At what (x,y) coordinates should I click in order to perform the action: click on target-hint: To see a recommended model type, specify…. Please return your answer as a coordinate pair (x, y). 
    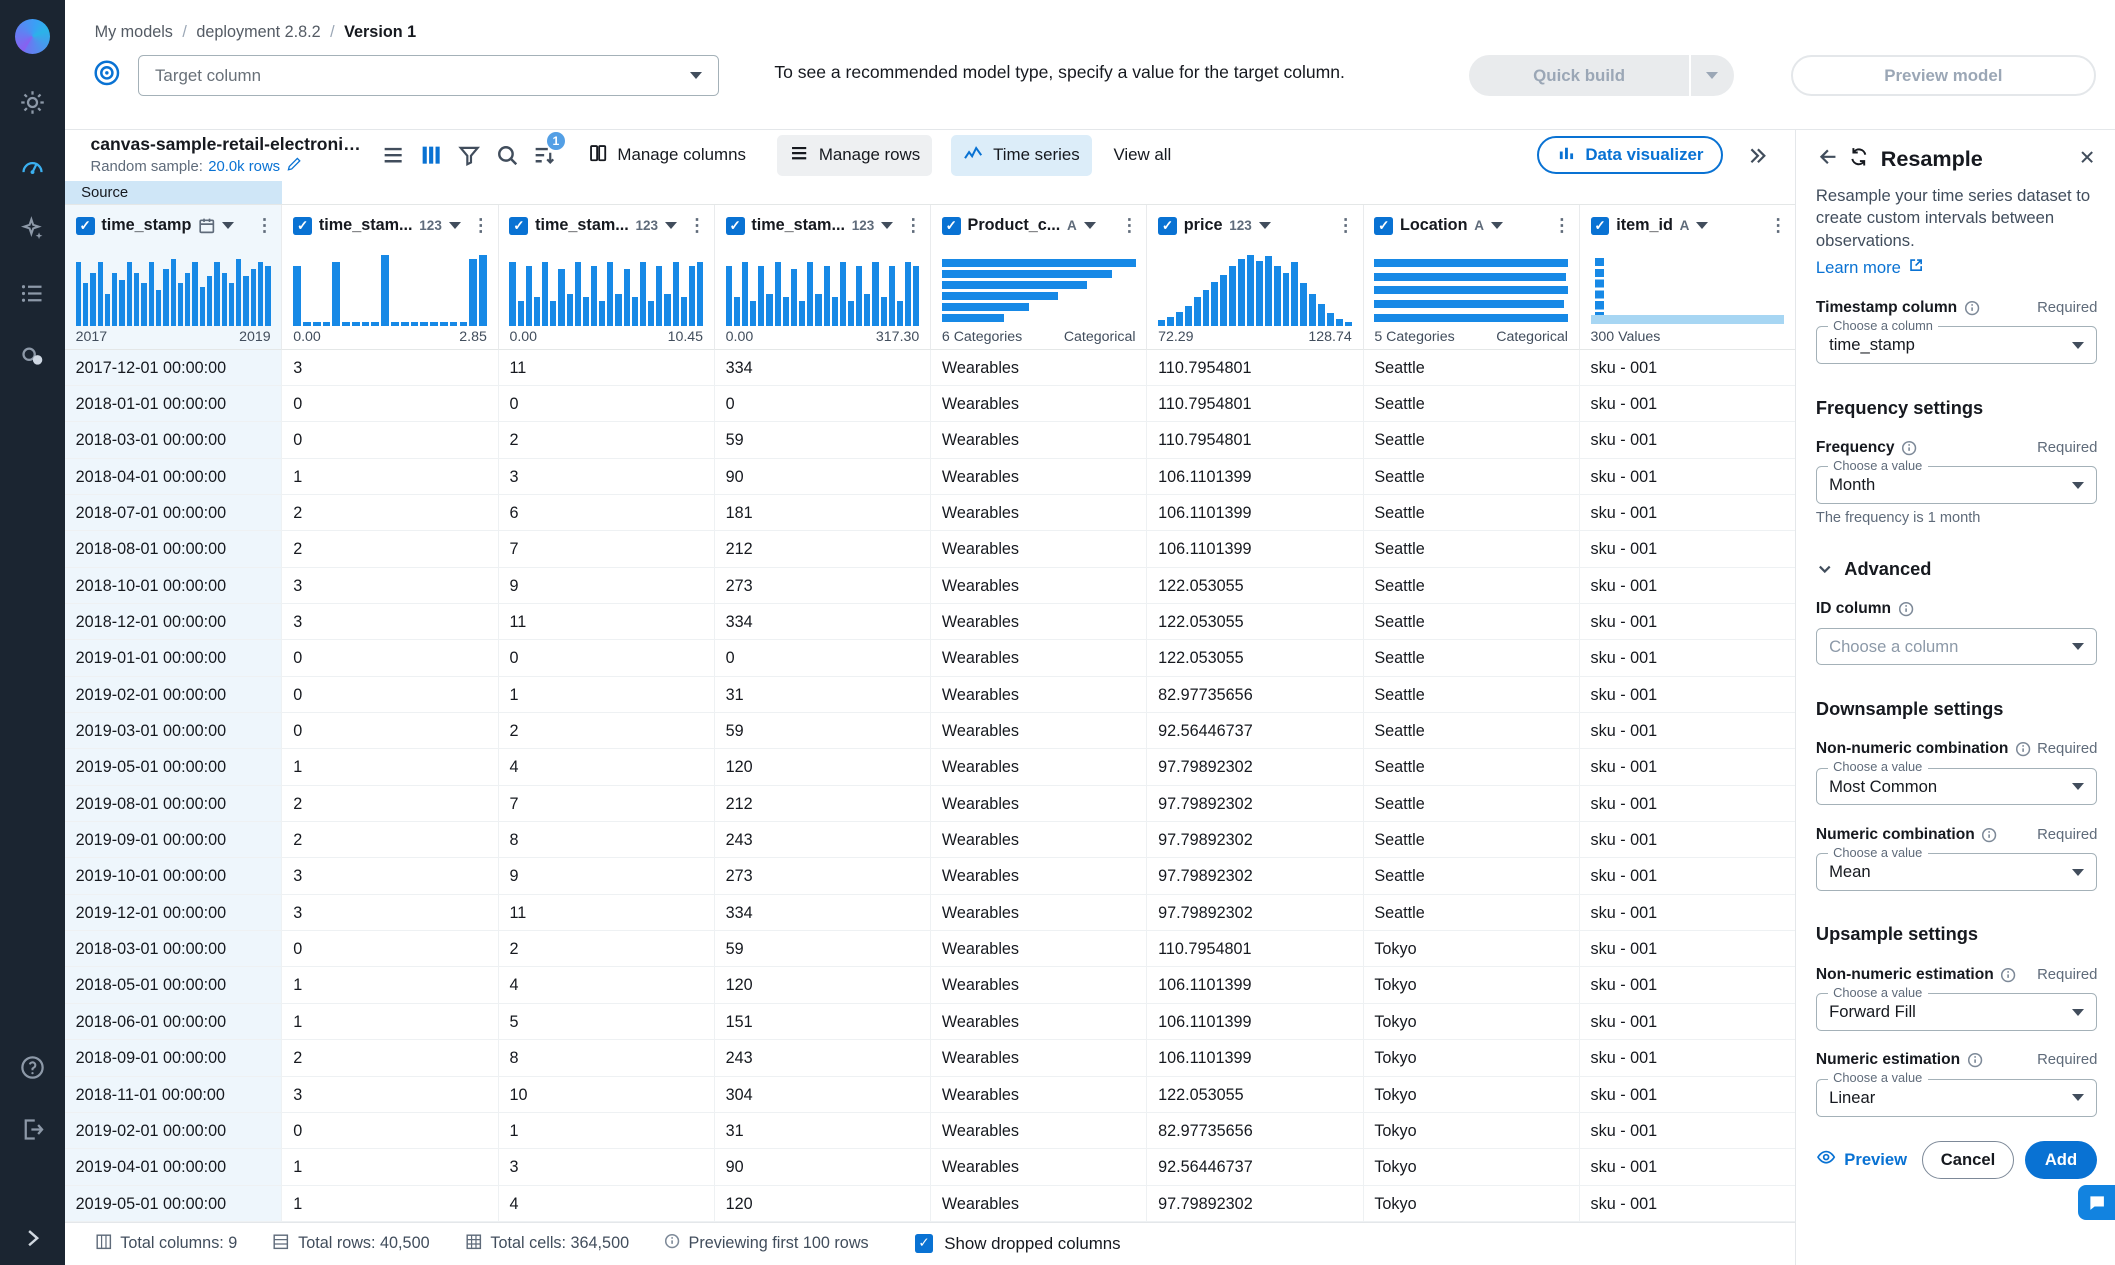
    Looking at the image, I should click on (1059, 72).